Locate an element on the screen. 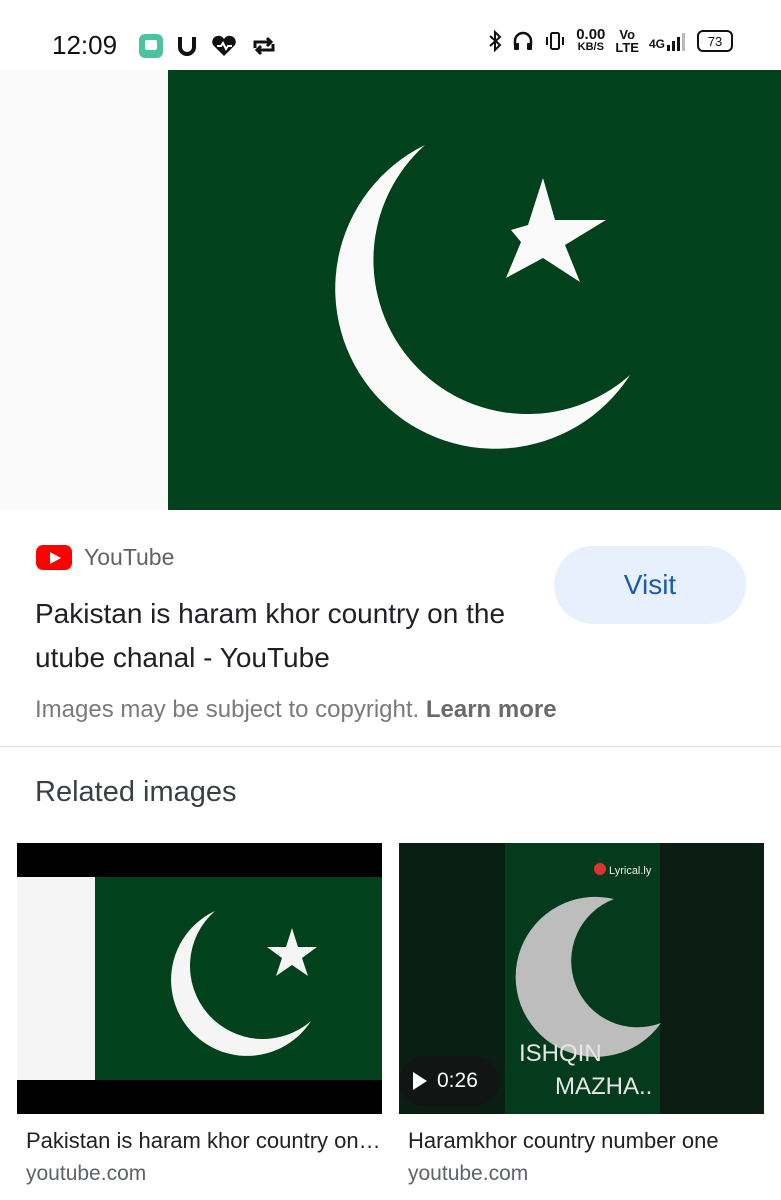  status-bar: 12:09 0.00 KB/S Vo LTE 4G 73 is located at coordinates (390, 35).